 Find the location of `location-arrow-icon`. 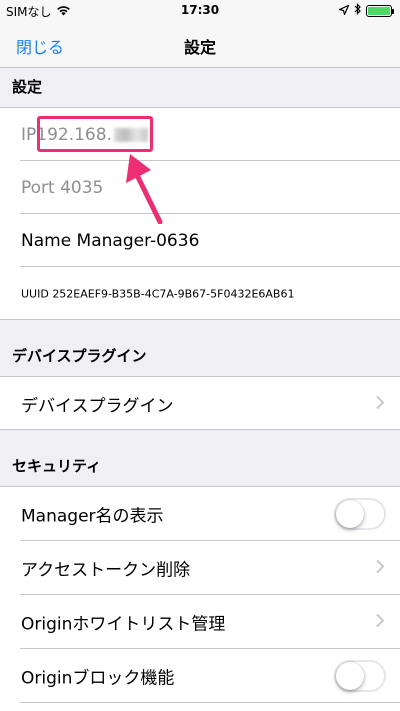

location-arrow-icon is located at coordinates (343, 10).